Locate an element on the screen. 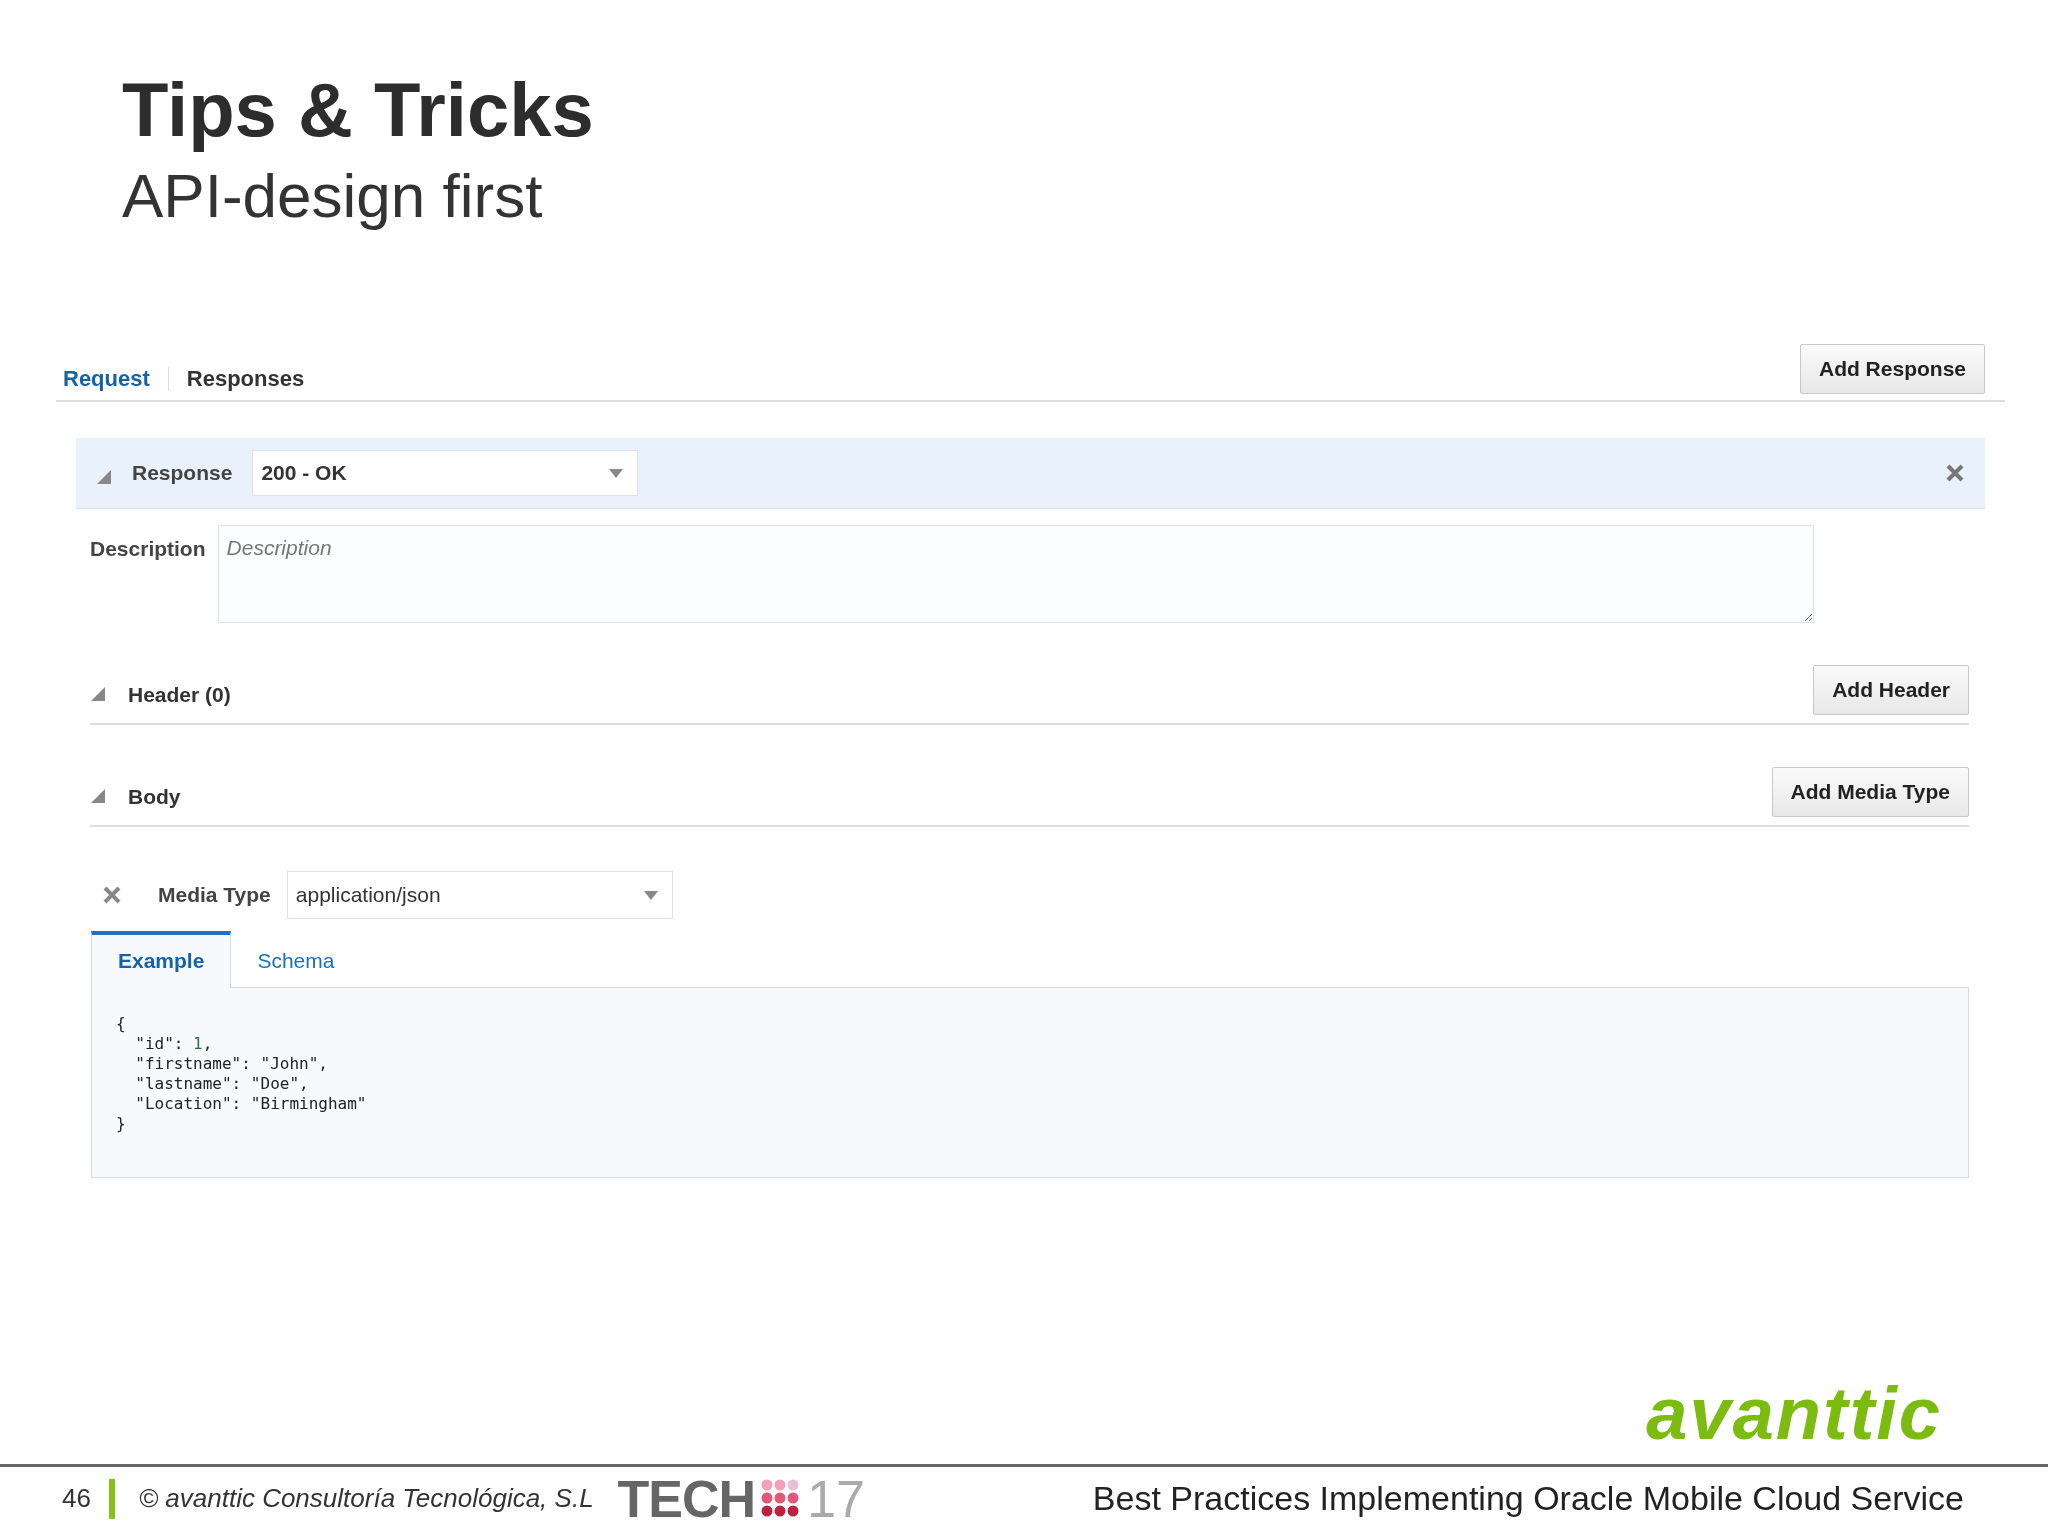 This screenshot has height=1536, width=2048. event-logo: TECH 17 is located at coordinates (741, 1498).